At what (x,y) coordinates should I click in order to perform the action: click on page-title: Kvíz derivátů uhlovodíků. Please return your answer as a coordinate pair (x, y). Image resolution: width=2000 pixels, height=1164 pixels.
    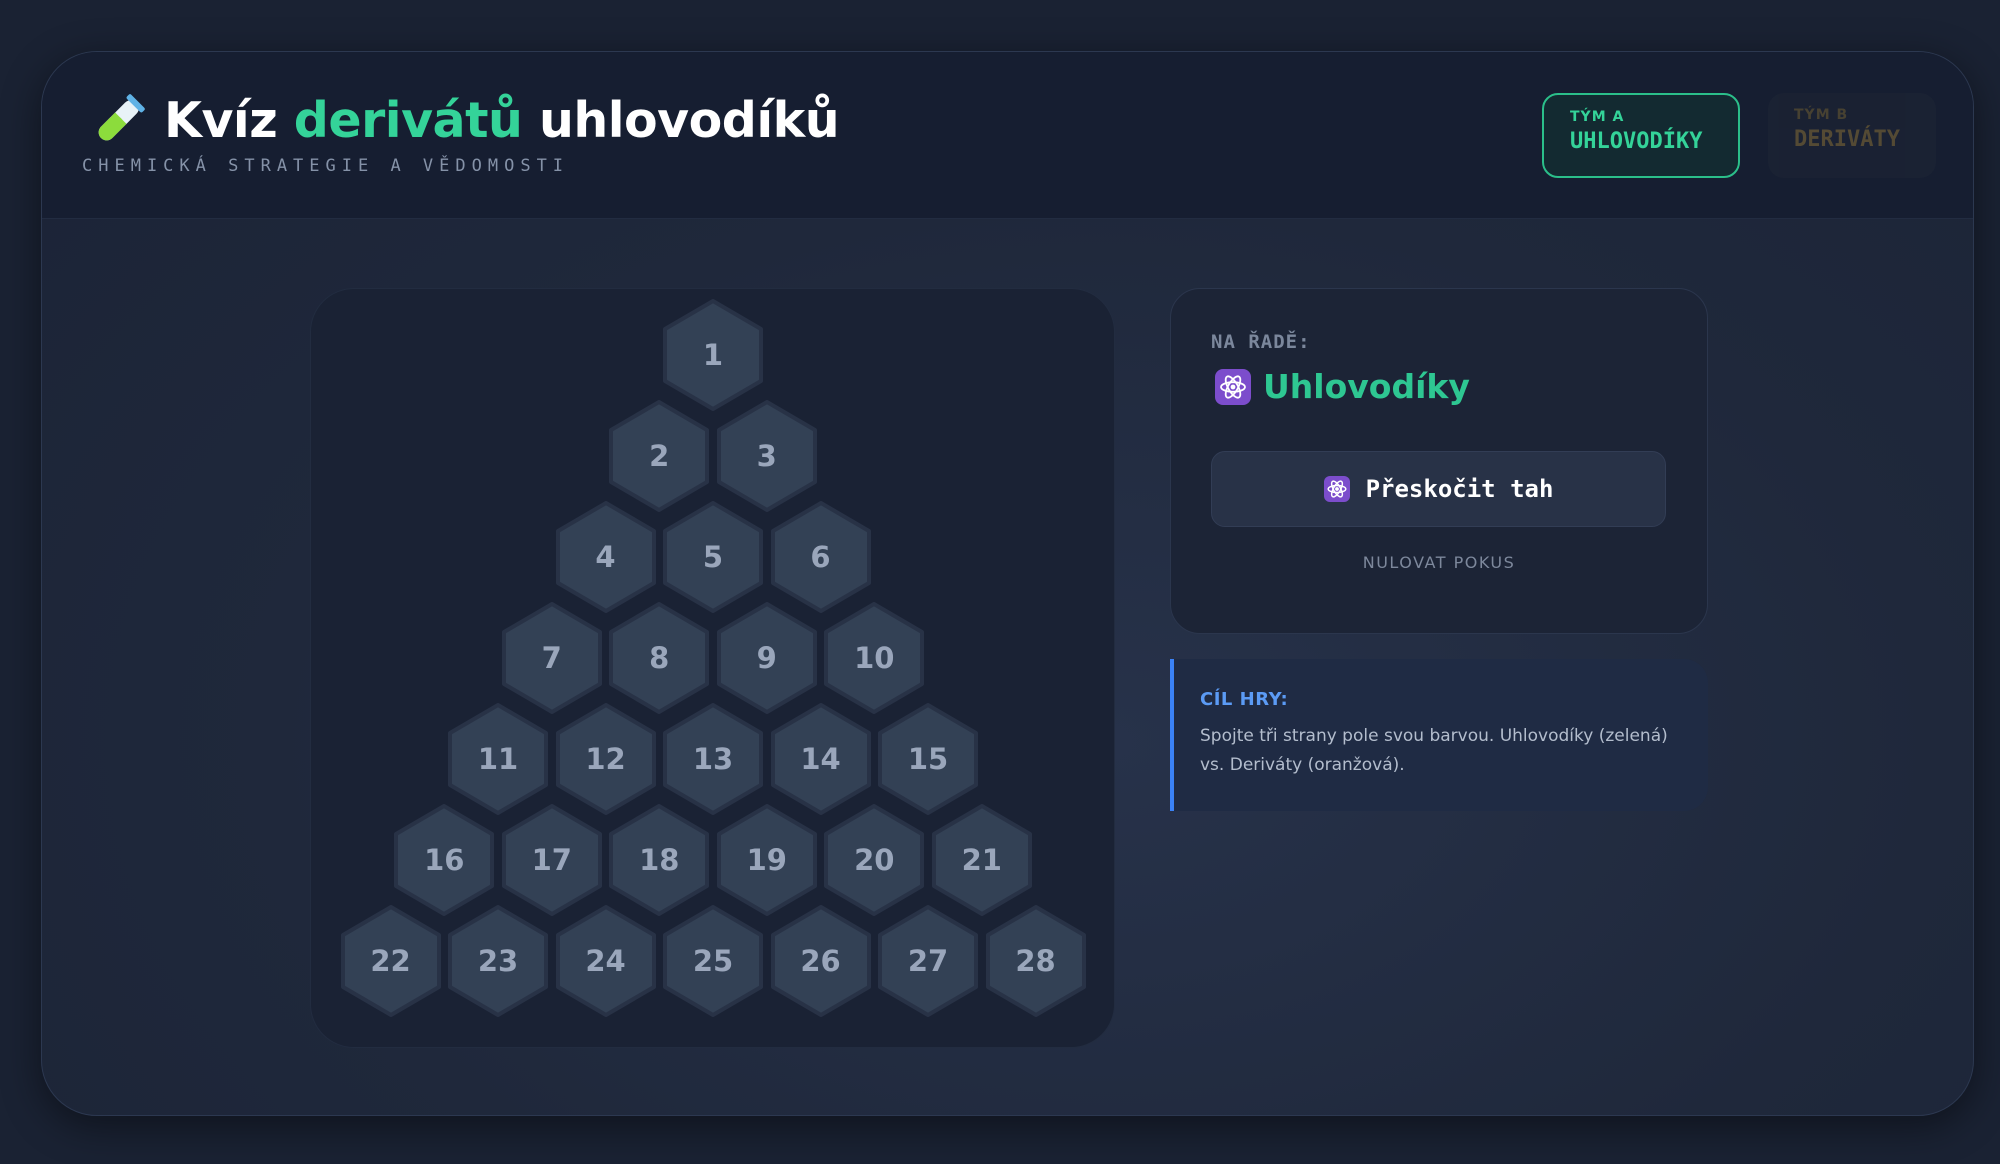
    Looking at the image, I should click on (502, 120).